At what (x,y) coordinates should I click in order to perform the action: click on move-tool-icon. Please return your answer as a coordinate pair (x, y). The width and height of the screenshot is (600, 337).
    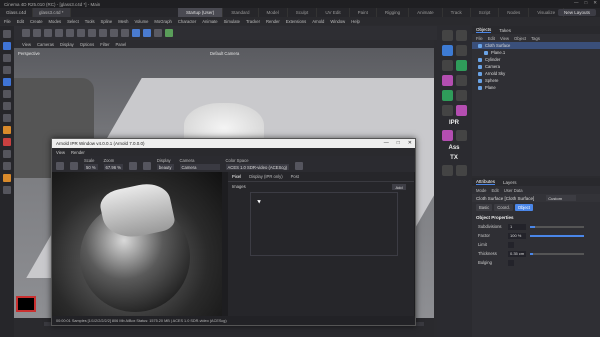
    Looking at the image, I should click on (7, 46).